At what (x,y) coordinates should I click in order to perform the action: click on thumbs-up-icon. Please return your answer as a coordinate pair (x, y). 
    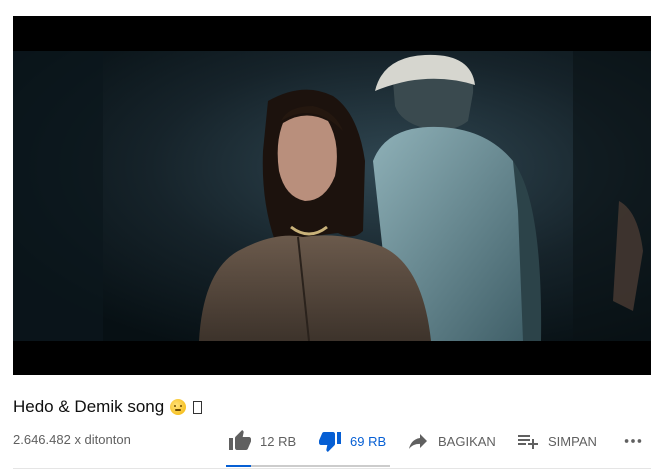
    Looking at the image, I should click on (240, 440).